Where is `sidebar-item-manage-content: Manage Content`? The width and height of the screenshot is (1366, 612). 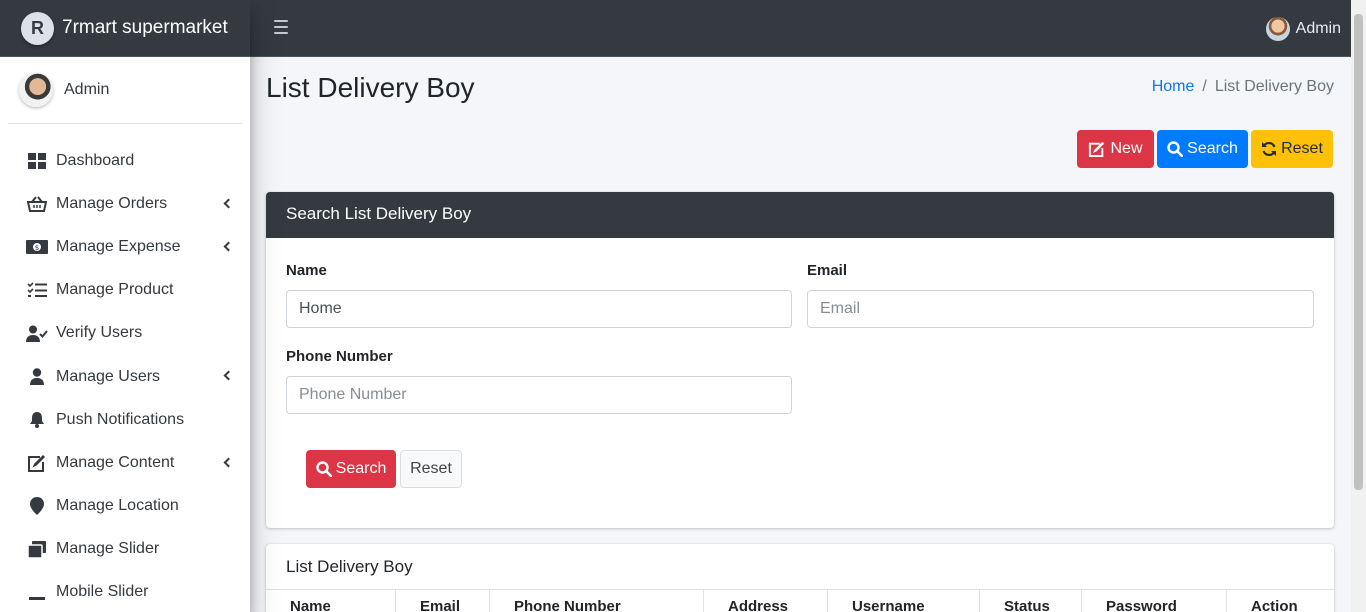
sidebar-item-manage-content: Manage Content is located at coordinates (125, 462).